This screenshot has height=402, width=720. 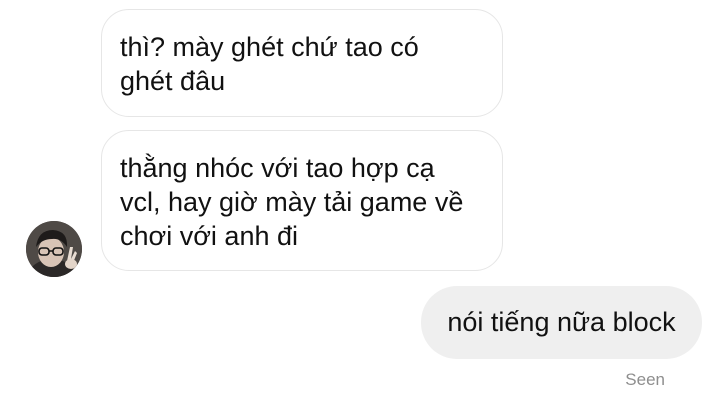 I want to click on message-text-line: ghét đâu, so click(x=173, y=81).